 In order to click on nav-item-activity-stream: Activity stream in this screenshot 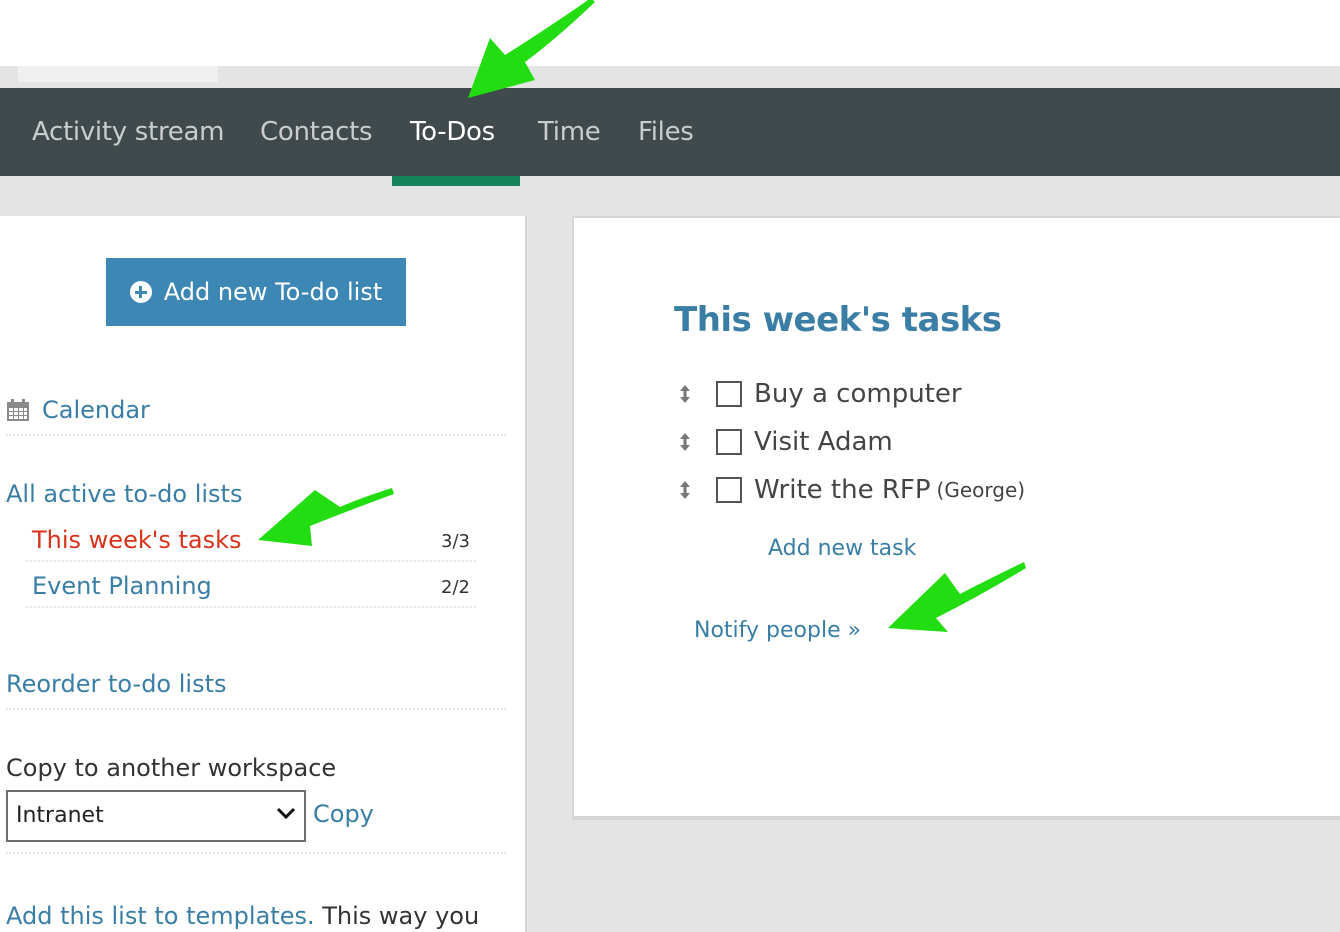, I will do `click(128, 132)`.